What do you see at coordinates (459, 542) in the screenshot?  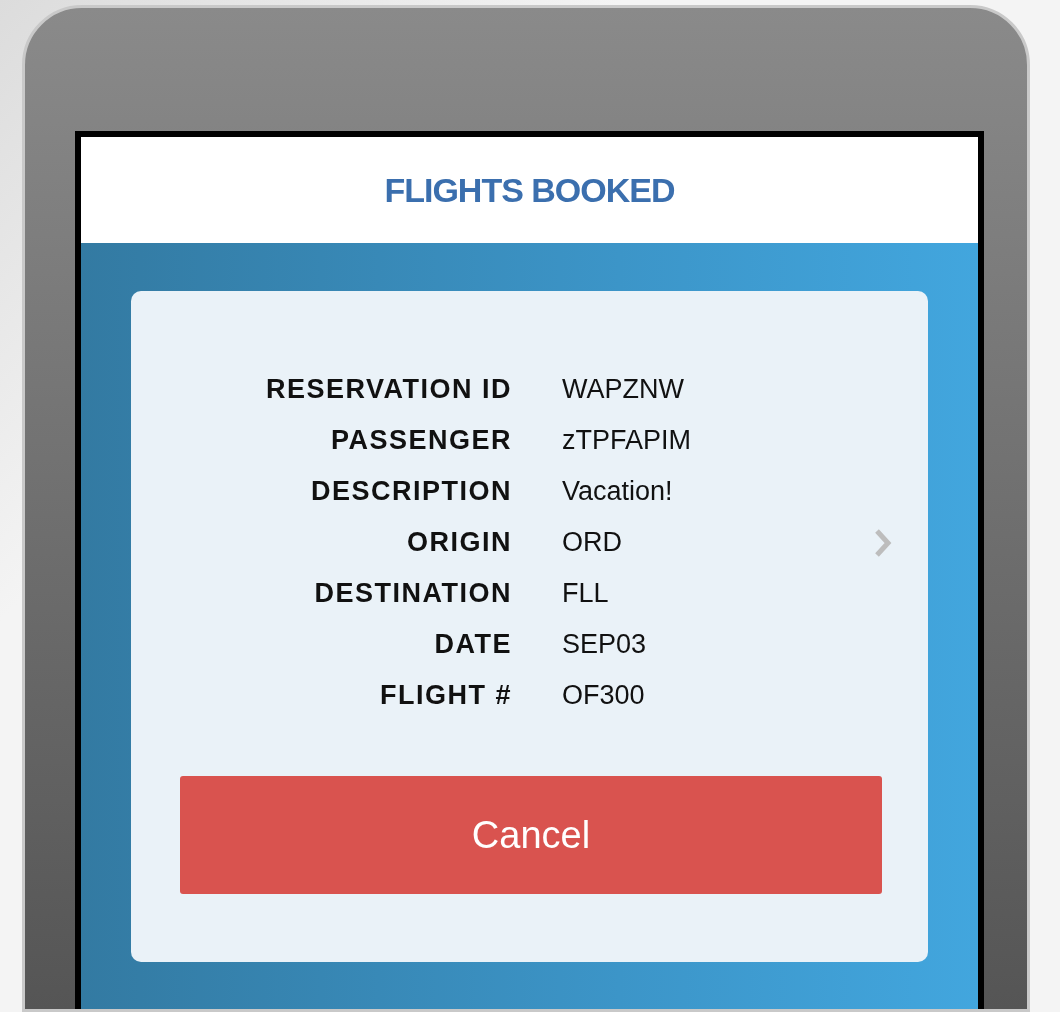 I see `field-label: ORIGIN` at bounding box center [459, 542].